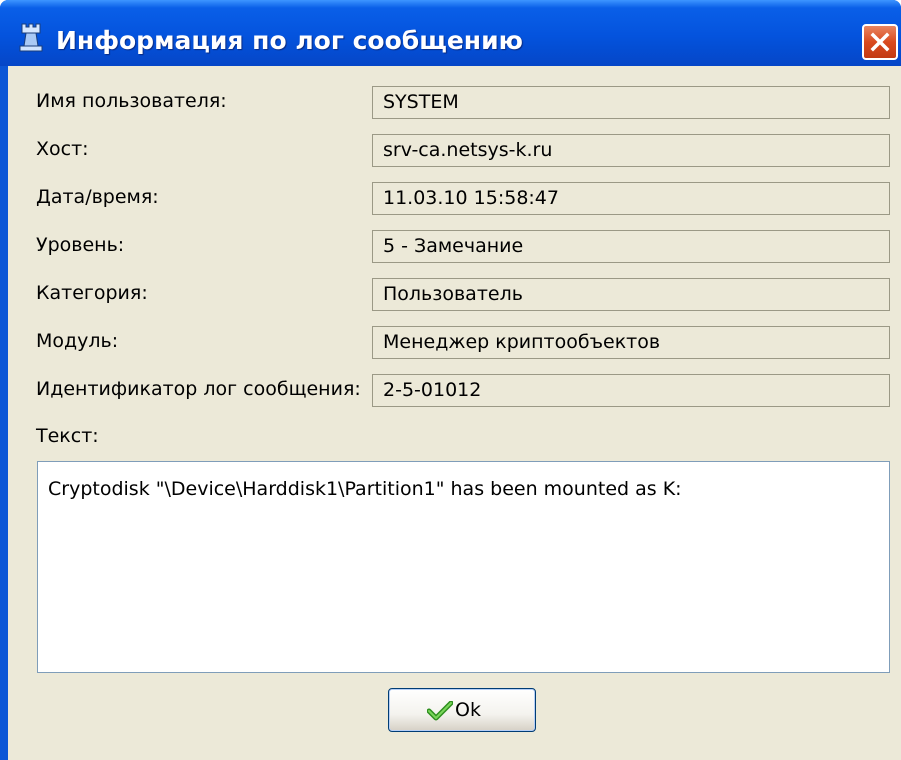  I want to click on host-label: Хост:, so click(62, 149).